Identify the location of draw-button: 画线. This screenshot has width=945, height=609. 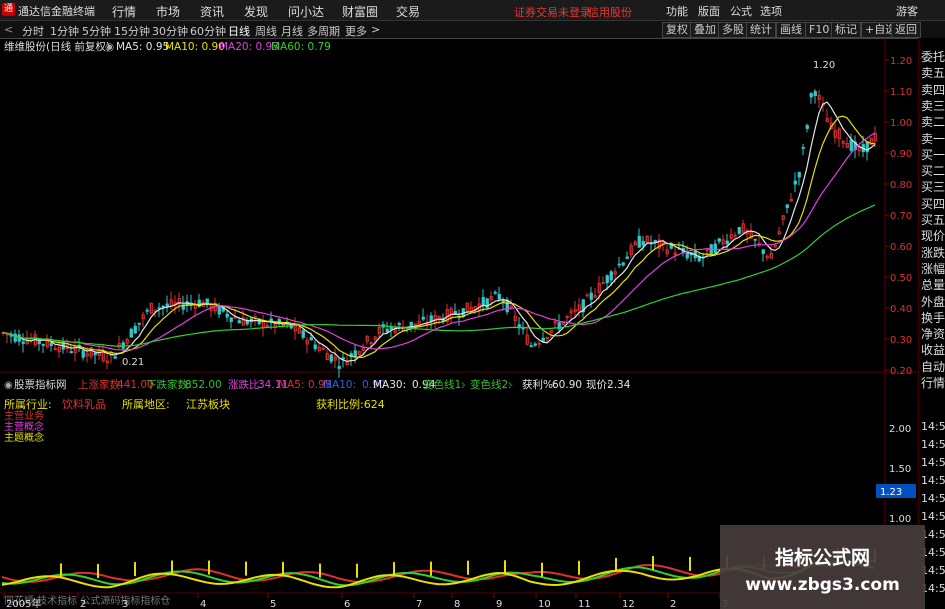
(791, 30).